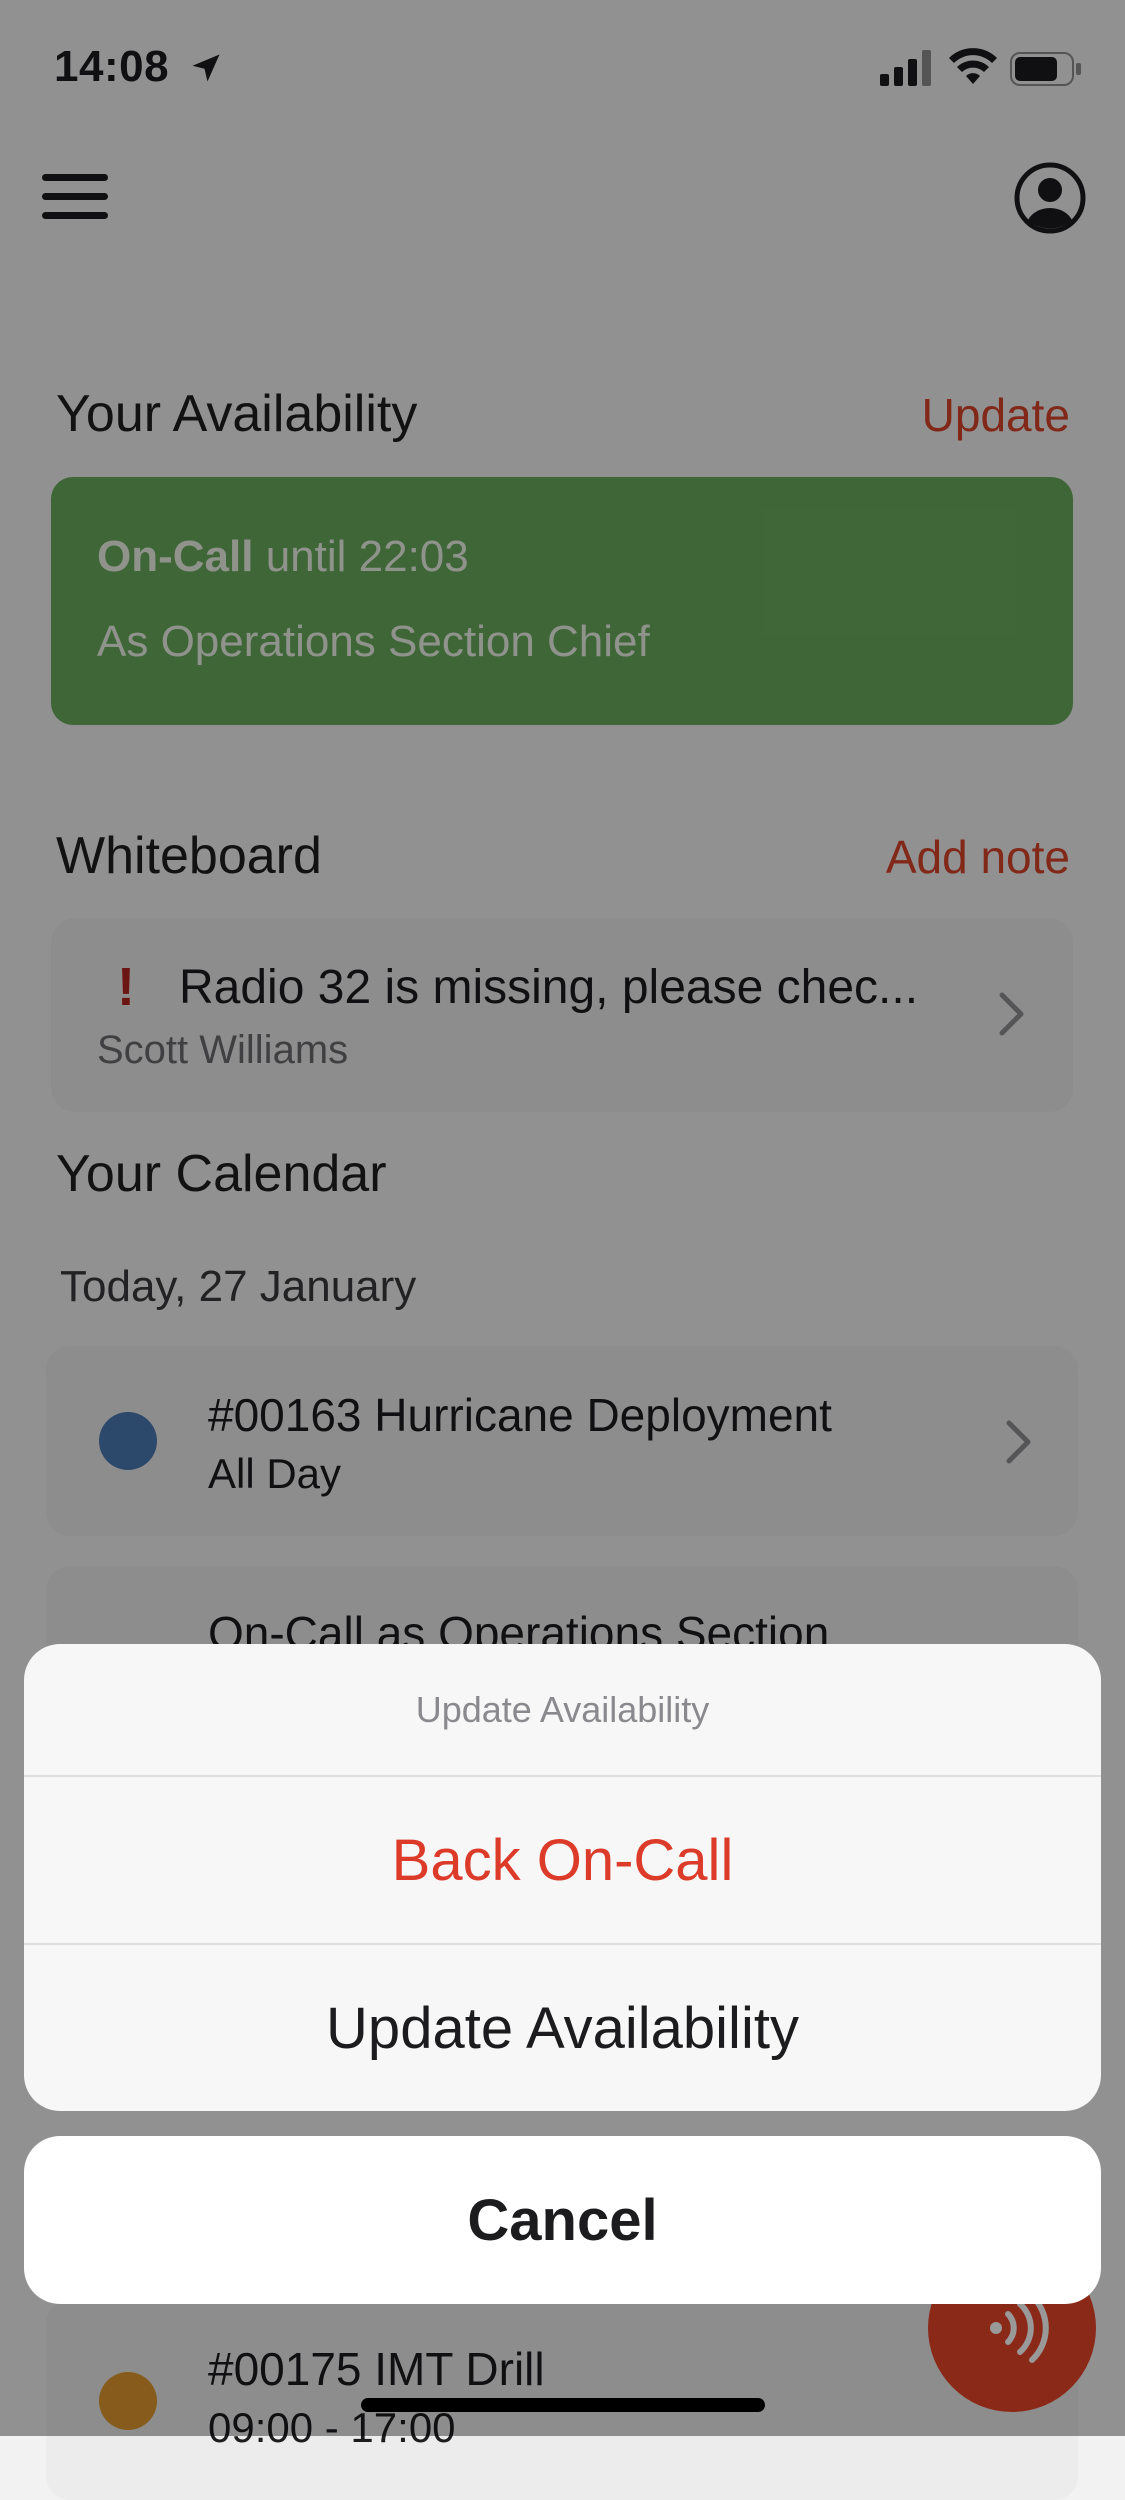 Image resolution: width=1125 pixels, height=2500 pixels. What do you see at coordinates (562, 2028) in the screenshot?
I see `update-availability-button: Update Availability` at bounding box center [562, 2028].